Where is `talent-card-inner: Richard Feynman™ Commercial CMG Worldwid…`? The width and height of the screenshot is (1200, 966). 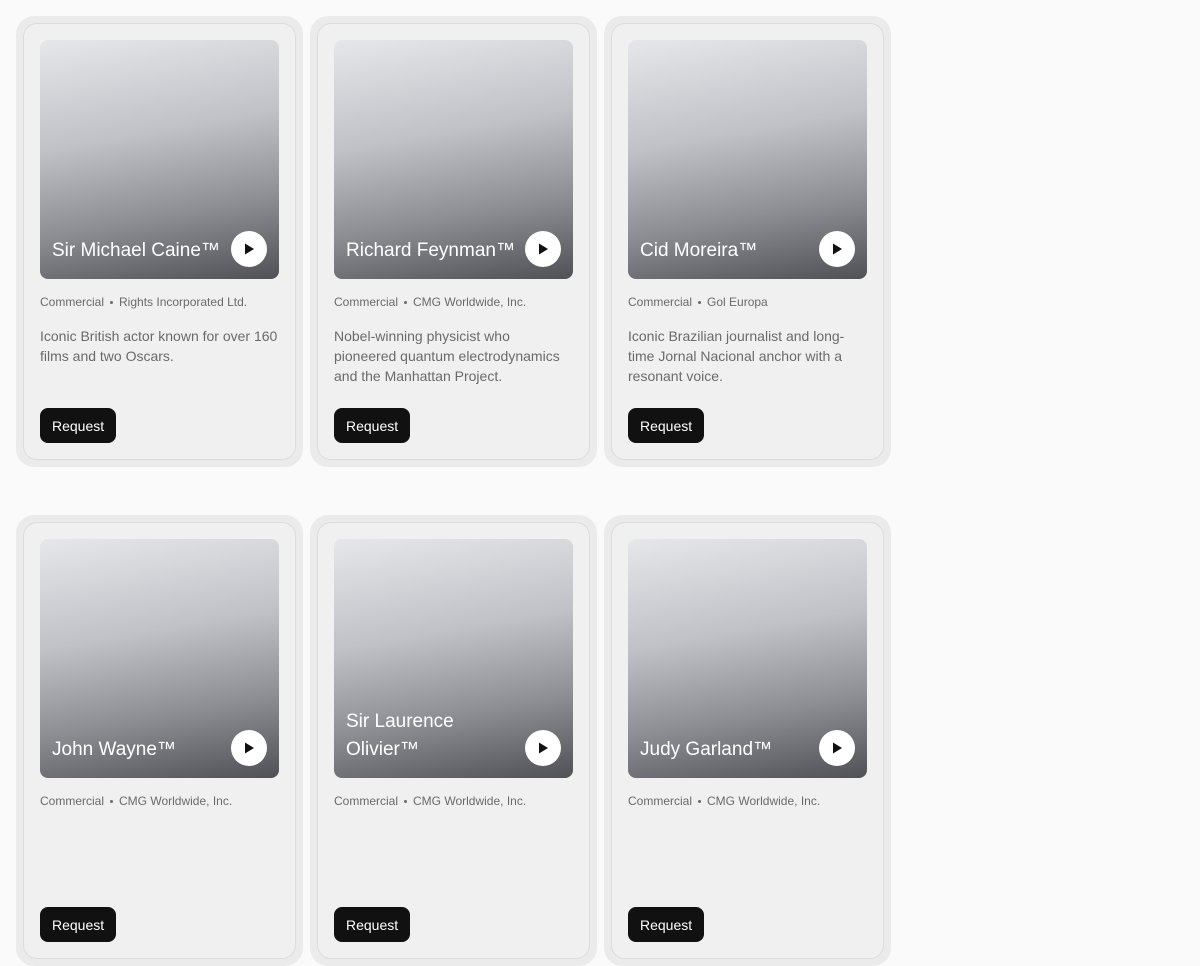 talent-card-inner: Richard Feynman™ Commercial CMG Worldwid… is located at coordinates (453, 241).